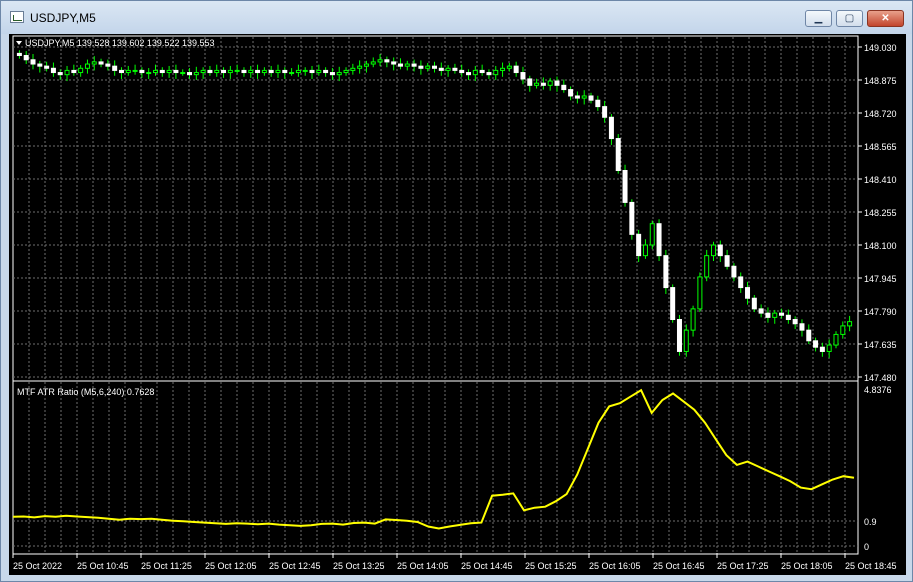  Describe the element at coordinates (880, 279) in the screenshot. I see `price-tick-label: 147.945` at that location.